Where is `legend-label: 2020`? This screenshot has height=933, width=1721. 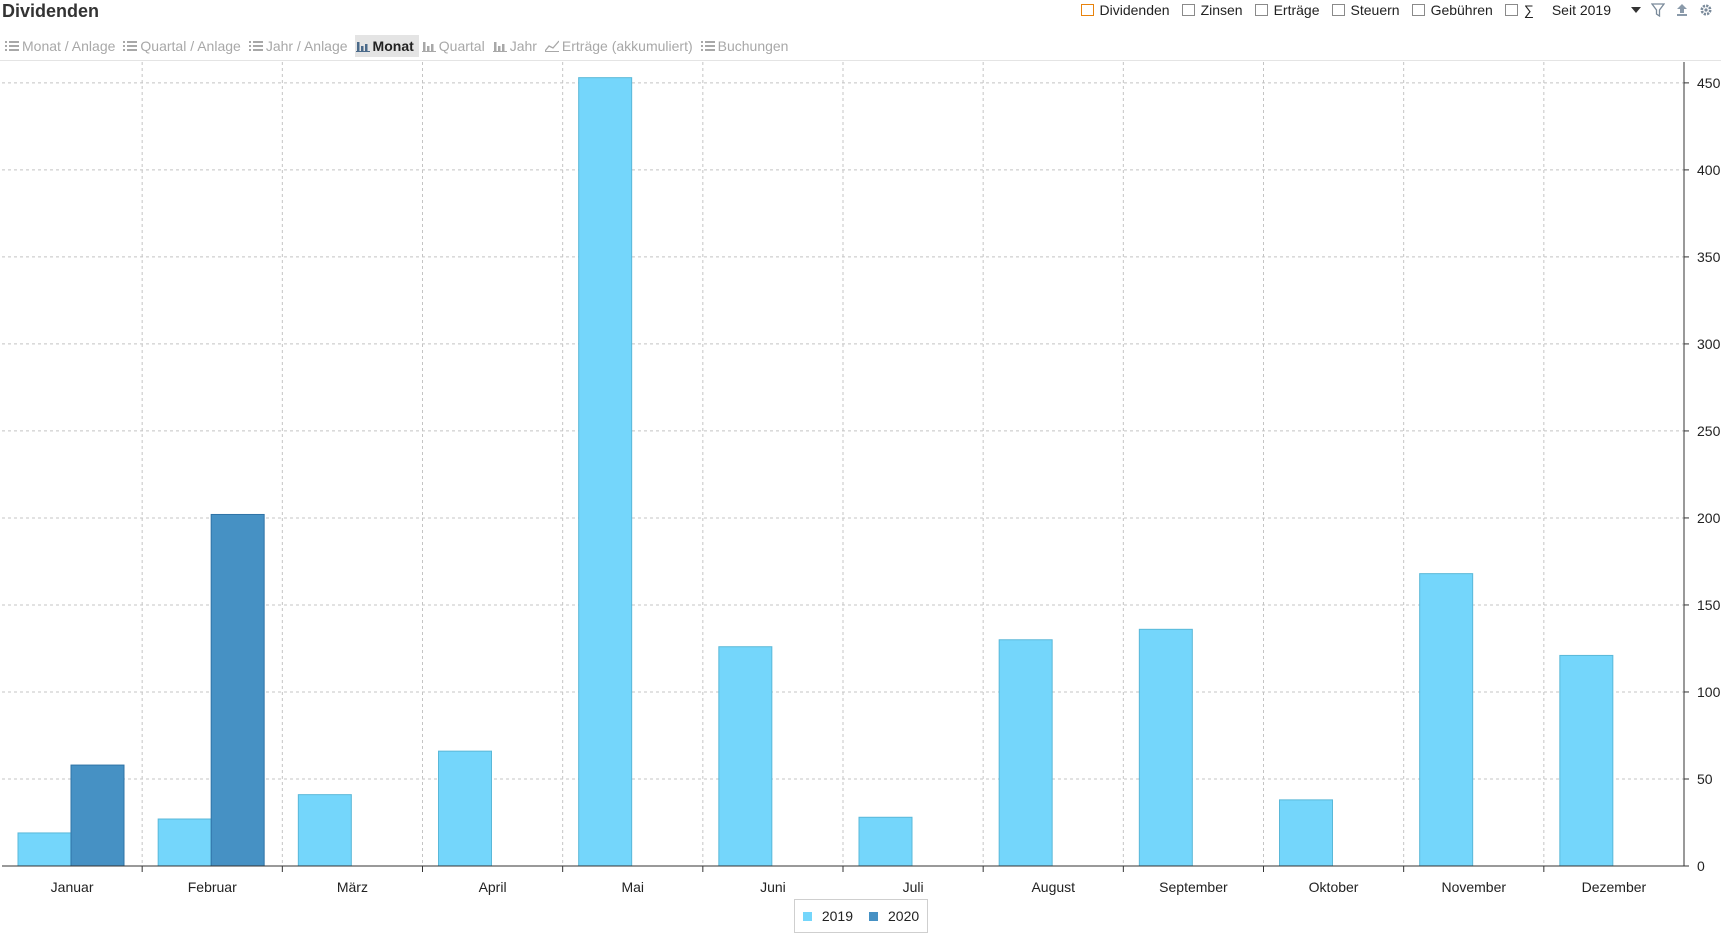 legend-label: 2020 is located at coordinates (904, 916).